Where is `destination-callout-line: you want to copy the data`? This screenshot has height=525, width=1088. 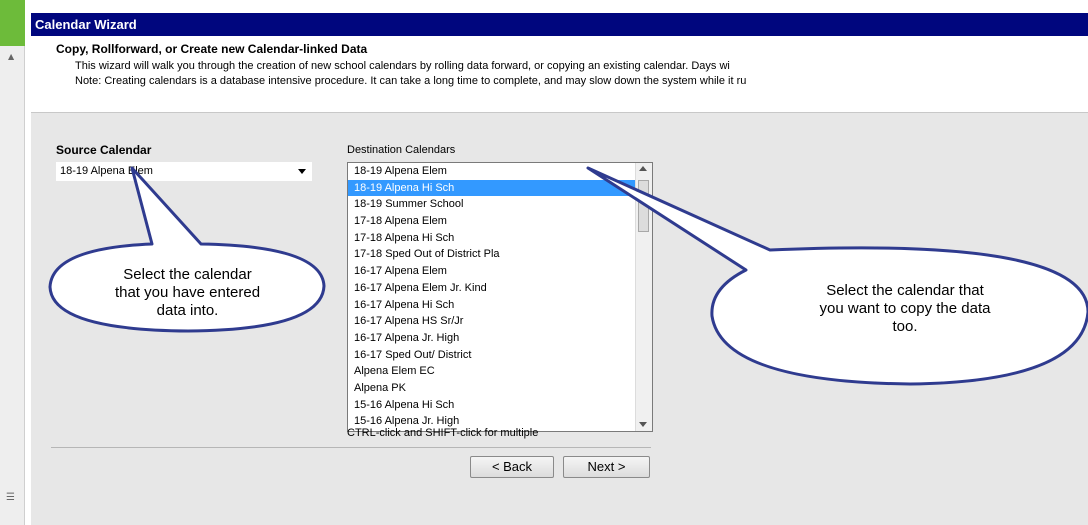 destination-callout-line: you want to copy the data is located at coordinates (905, 308).